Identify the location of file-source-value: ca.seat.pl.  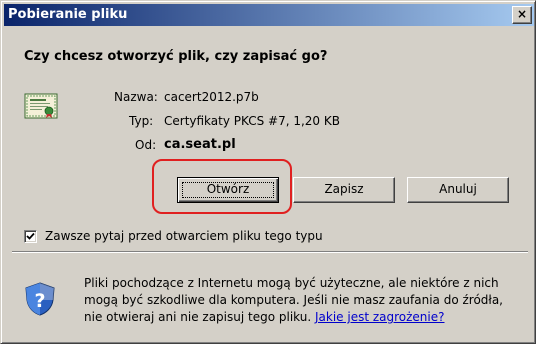
(200, 144).